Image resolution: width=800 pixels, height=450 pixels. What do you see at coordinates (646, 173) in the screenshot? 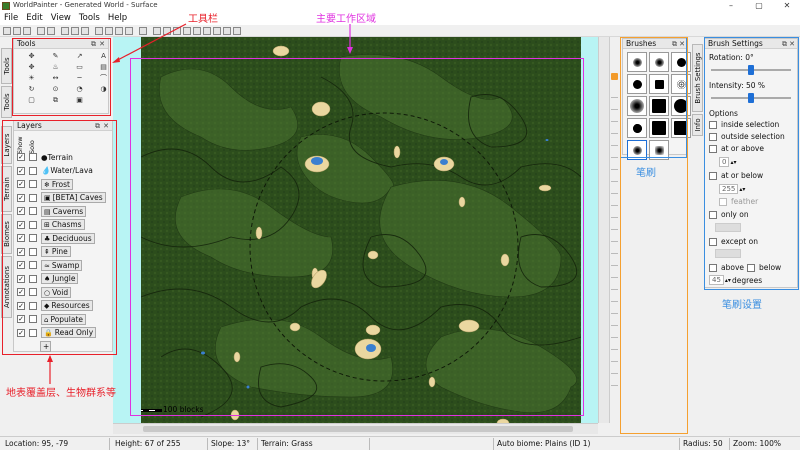
I see `brushes-annotation: 笔刷` at bounding box center [646, 173].